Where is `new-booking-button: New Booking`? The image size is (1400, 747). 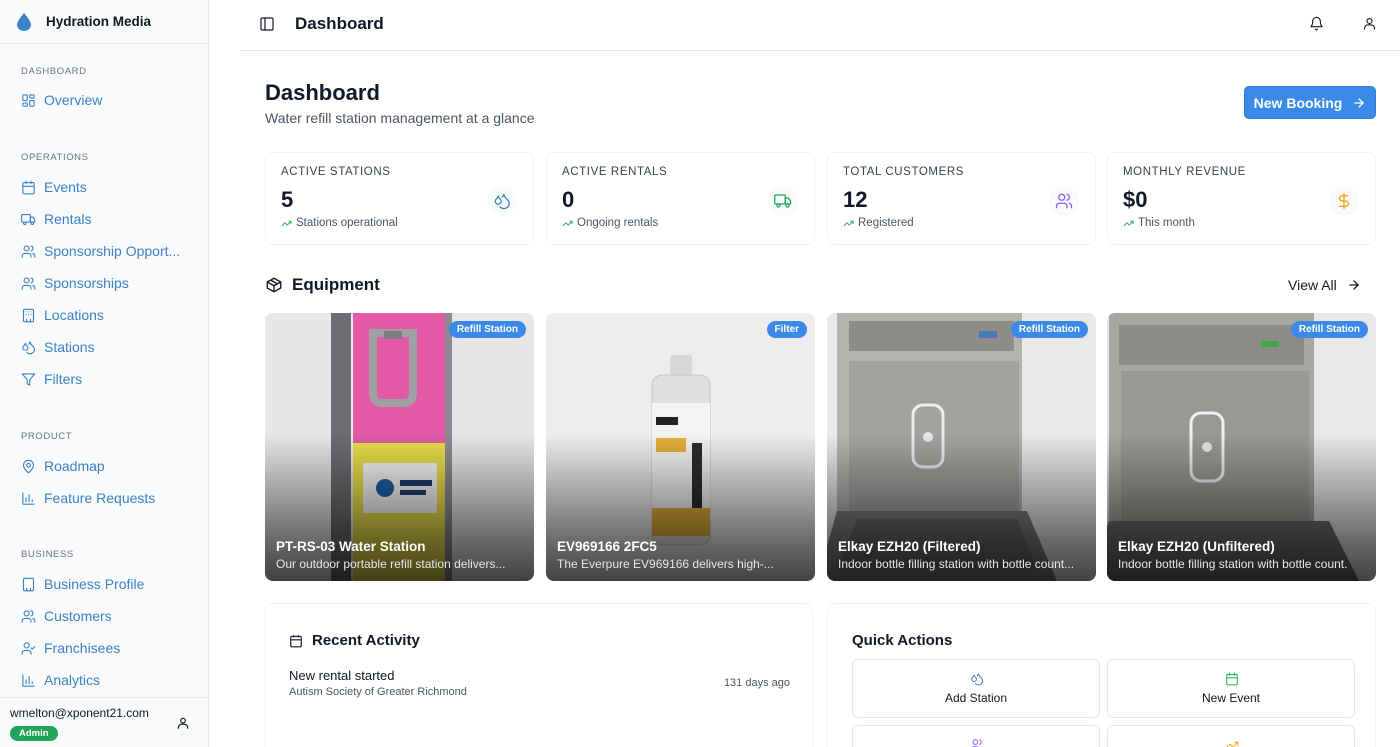
new-booking-button: New Booking is located at coordinates (1310, 102).